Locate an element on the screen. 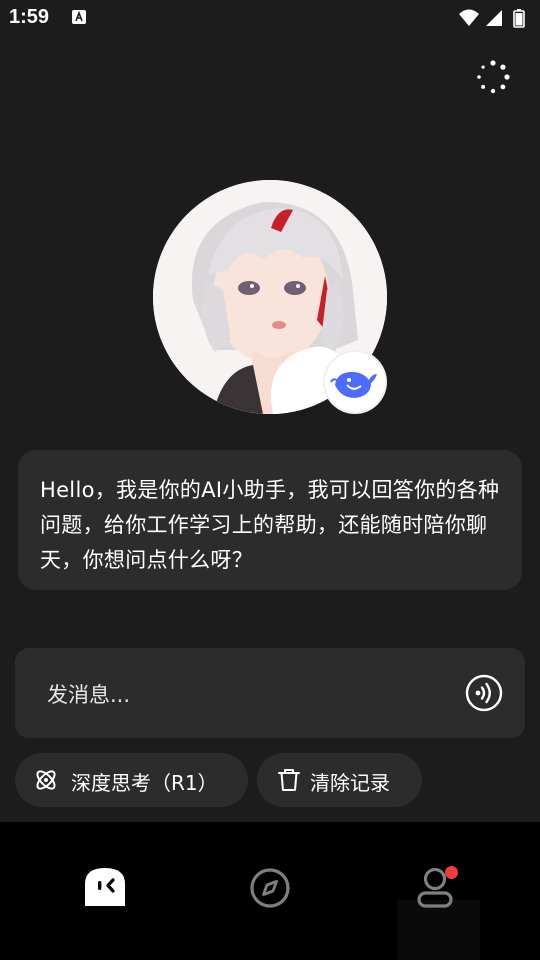 The image size is (540, 960). trash-icon is located at coordinates (289, 780).